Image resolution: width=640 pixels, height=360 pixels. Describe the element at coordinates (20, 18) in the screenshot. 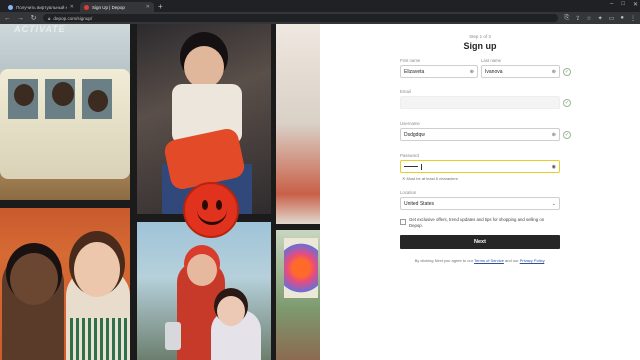

I see `forward-icon: →` at that location.